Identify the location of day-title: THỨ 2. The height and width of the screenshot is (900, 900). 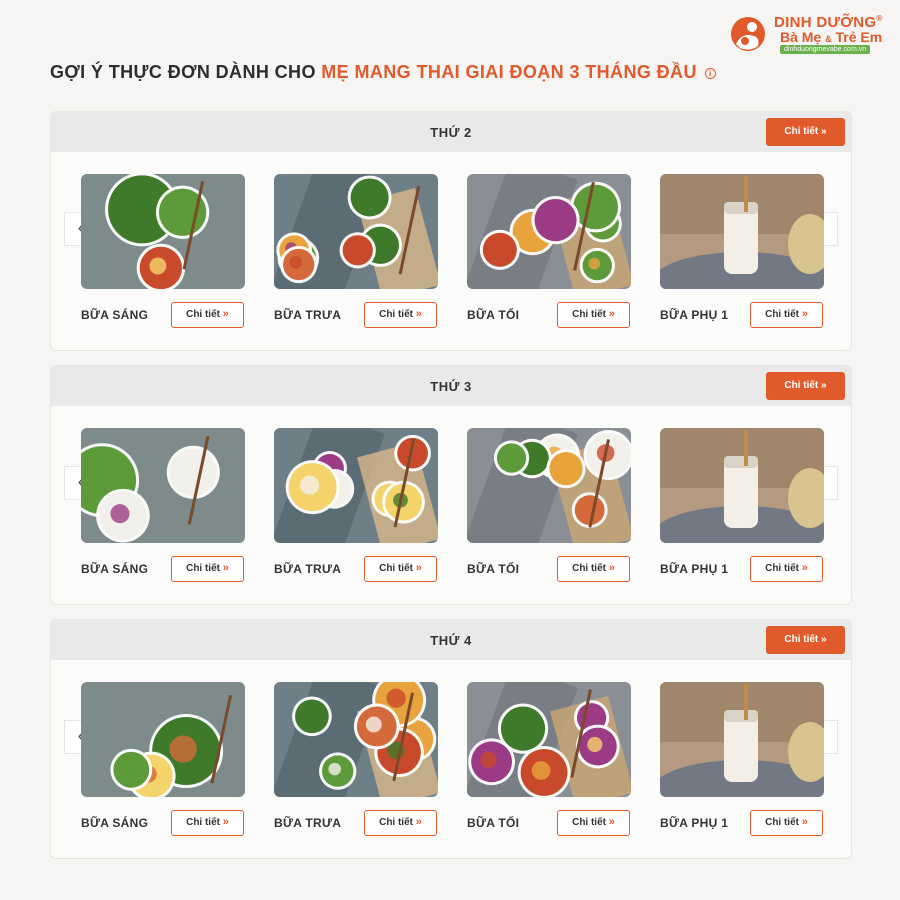
(451, 132).